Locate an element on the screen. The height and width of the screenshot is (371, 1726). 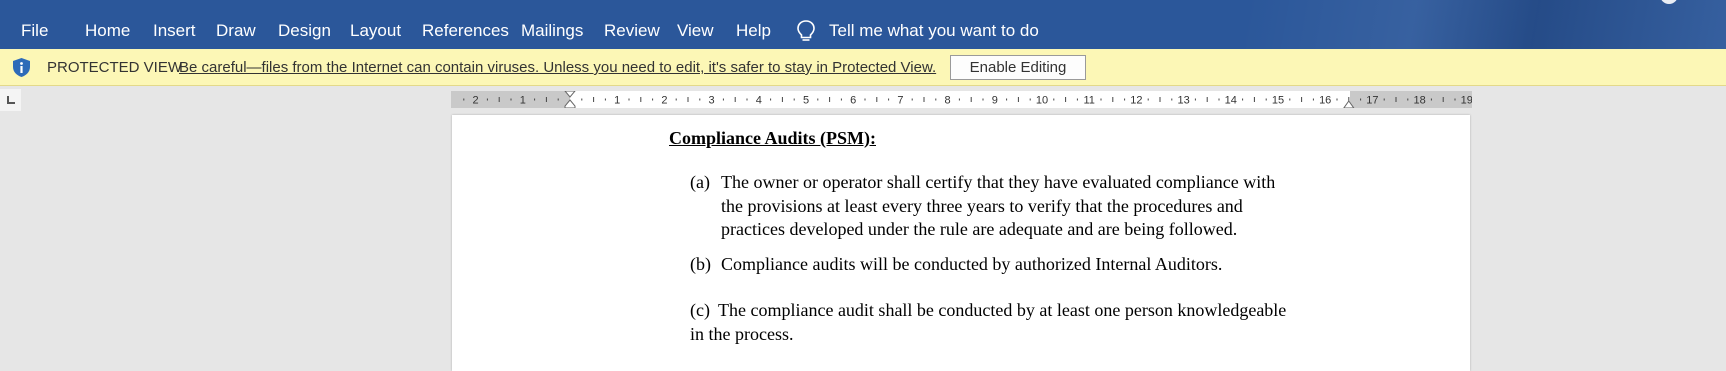
horizontal-ruler: 2 1 1 2 3 4 5 6 7 8 9 10 11 12 13 14 15 16 17 18 19 is located at coordinates (961, 99).